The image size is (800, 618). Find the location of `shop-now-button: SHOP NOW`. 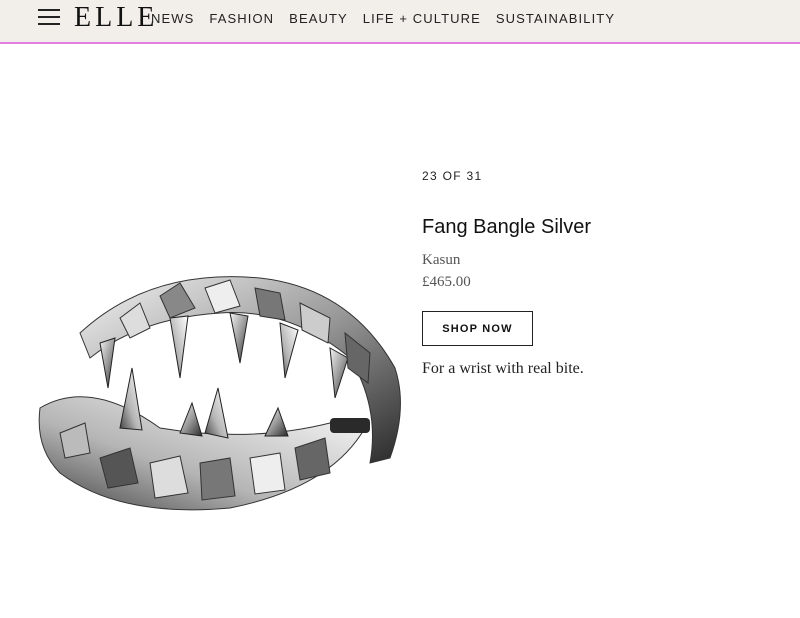

shop-now-button: SHOP NOW is located at coordinates (477, 328).